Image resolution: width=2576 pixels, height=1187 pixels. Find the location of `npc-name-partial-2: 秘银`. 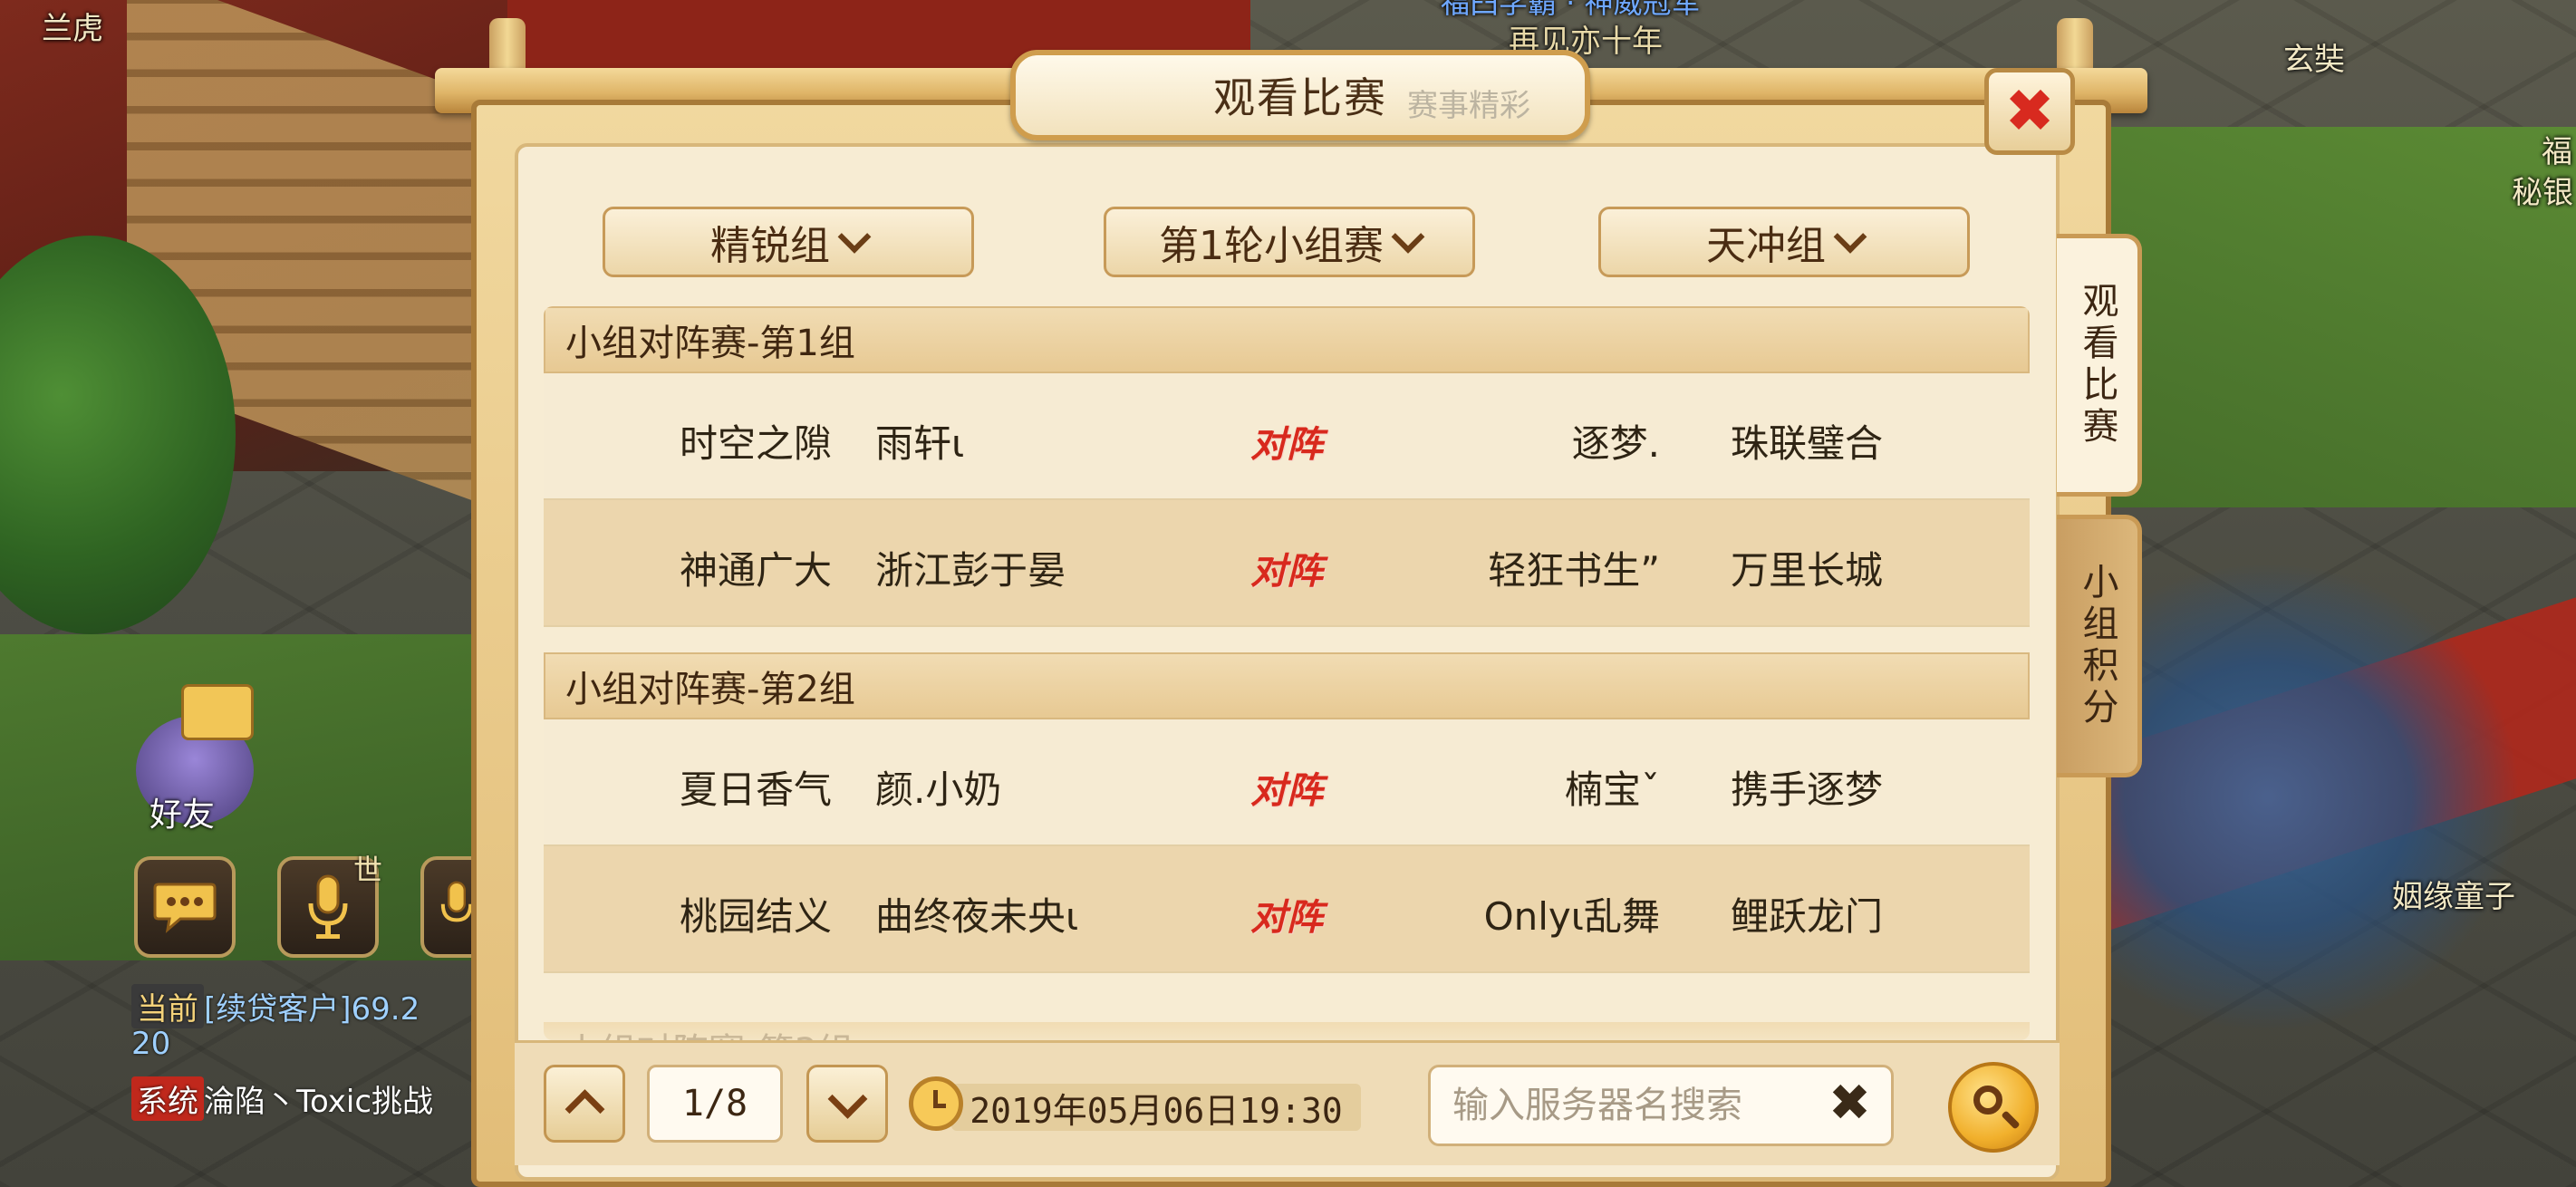

npc-name-partial-2: 秘银 is located at coordinates (2542, 193).